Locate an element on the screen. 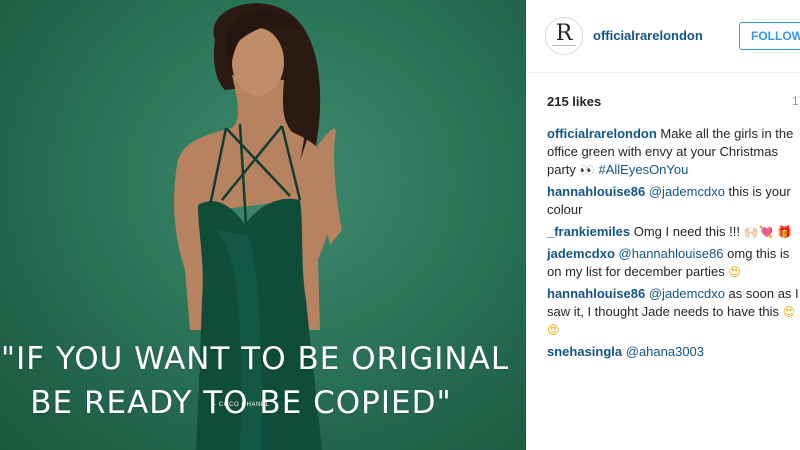 Image resolution: width=800 pixels, height=450 pixels. mention-link: @ahana3003 is located at coordinates (663, 351).